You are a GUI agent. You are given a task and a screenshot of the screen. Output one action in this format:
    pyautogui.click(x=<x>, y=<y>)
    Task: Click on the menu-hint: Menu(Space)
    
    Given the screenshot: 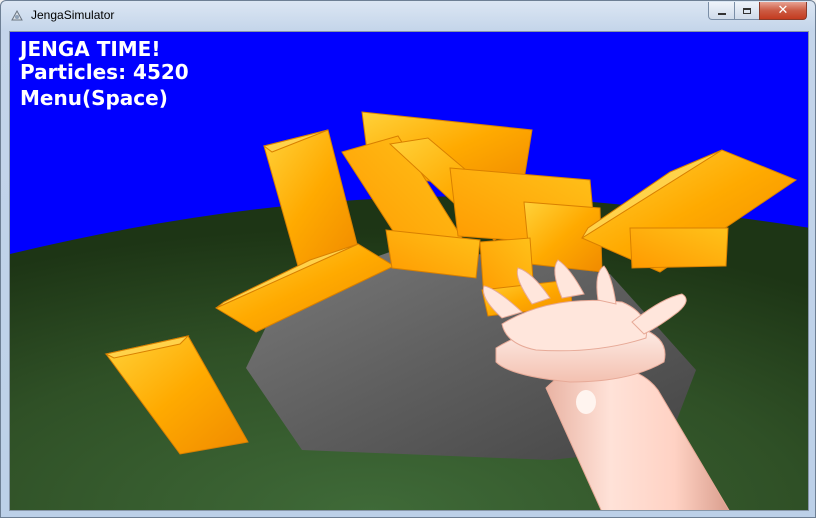 What is the action you would take?
    pyautogui.click(x=94, y=98)
    